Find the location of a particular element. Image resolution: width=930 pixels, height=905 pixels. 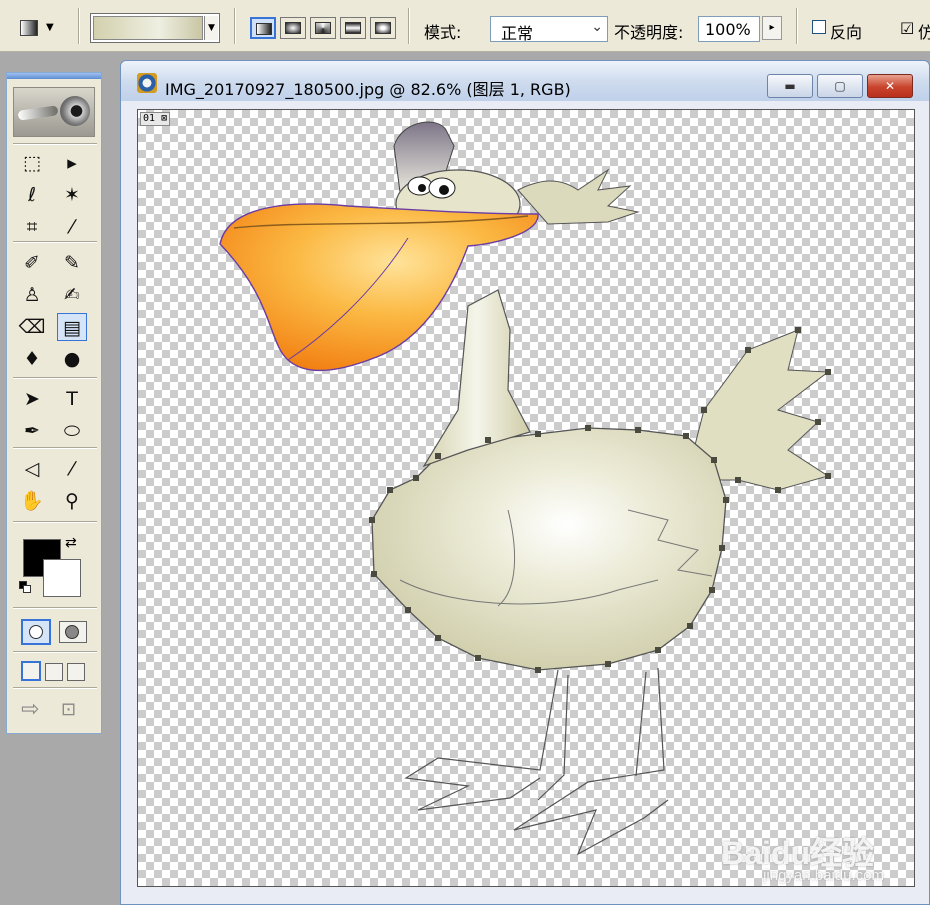

crop-tool-icon: ⌗ is located at coordinates (32, 227).